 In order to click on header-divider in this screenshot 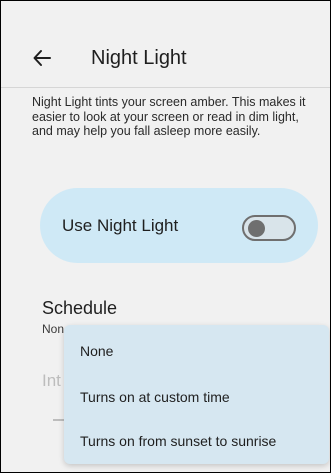, I will do `click(165, 87)`.